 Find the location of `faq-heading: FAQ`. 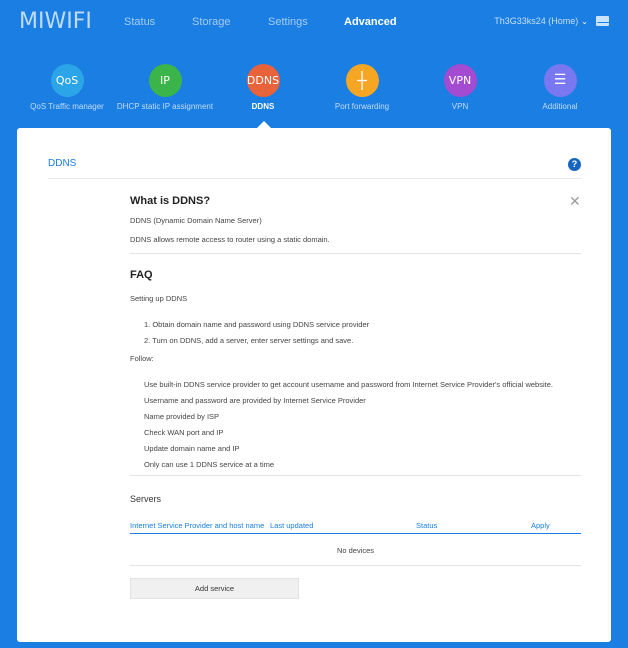

faq-heading: FAQ is located at coordinates (141, 275).